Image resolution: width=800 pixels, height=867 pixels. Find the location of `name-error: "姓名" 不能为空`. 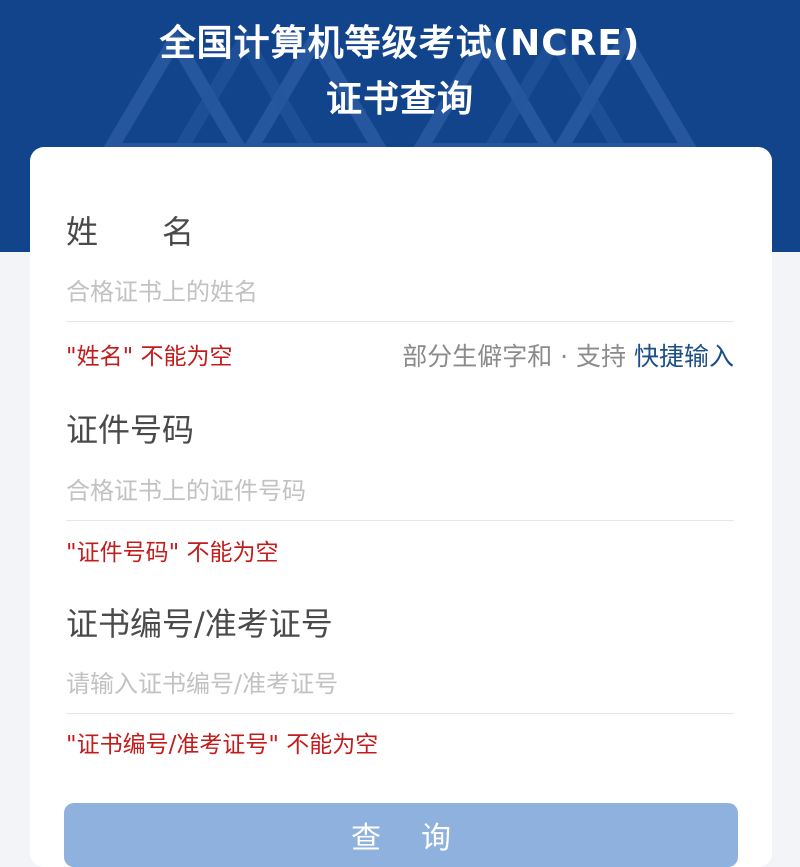

name-error: "姓名" 不能为空 is located at coordinates (149, 357).